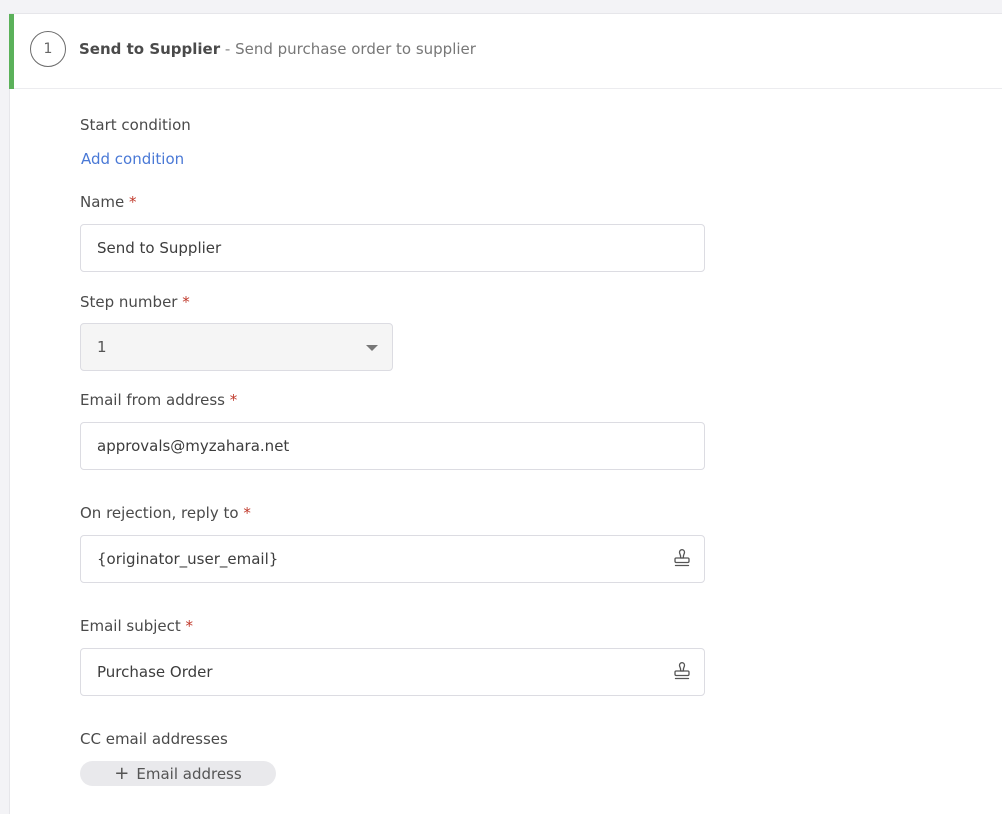 The width and height of the screenshot is (1002, 814). Describe the element at coordinates (193, 446) in the screenshot. I see `email-from-input-value: approvals@myzahara.net` at that location.